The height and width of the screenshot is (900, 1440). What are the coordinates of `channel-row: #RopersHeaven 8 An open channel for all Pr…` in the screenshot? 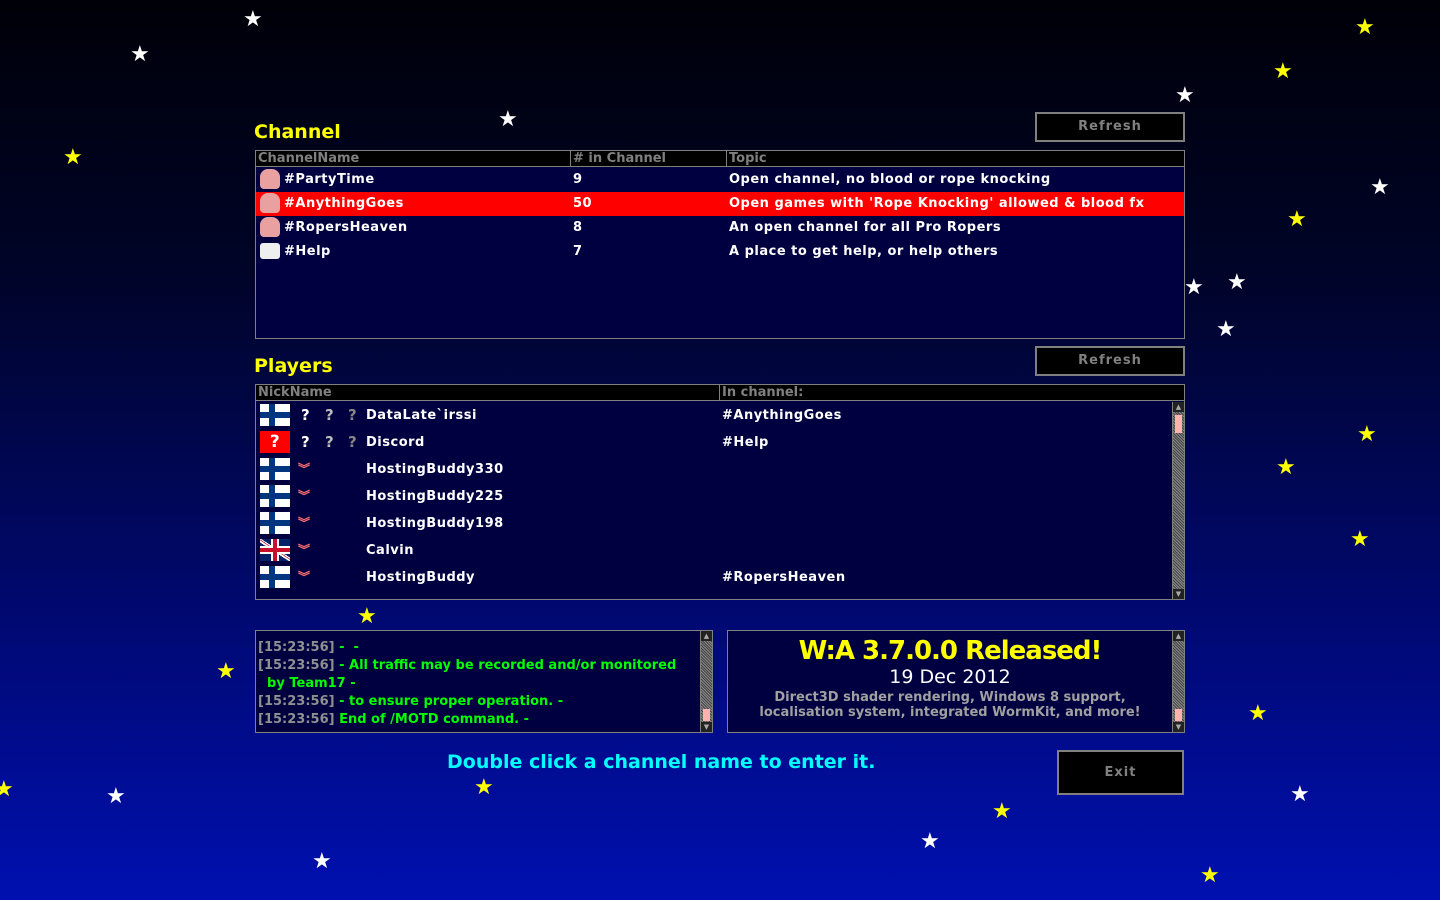 It's located at (720, 228).